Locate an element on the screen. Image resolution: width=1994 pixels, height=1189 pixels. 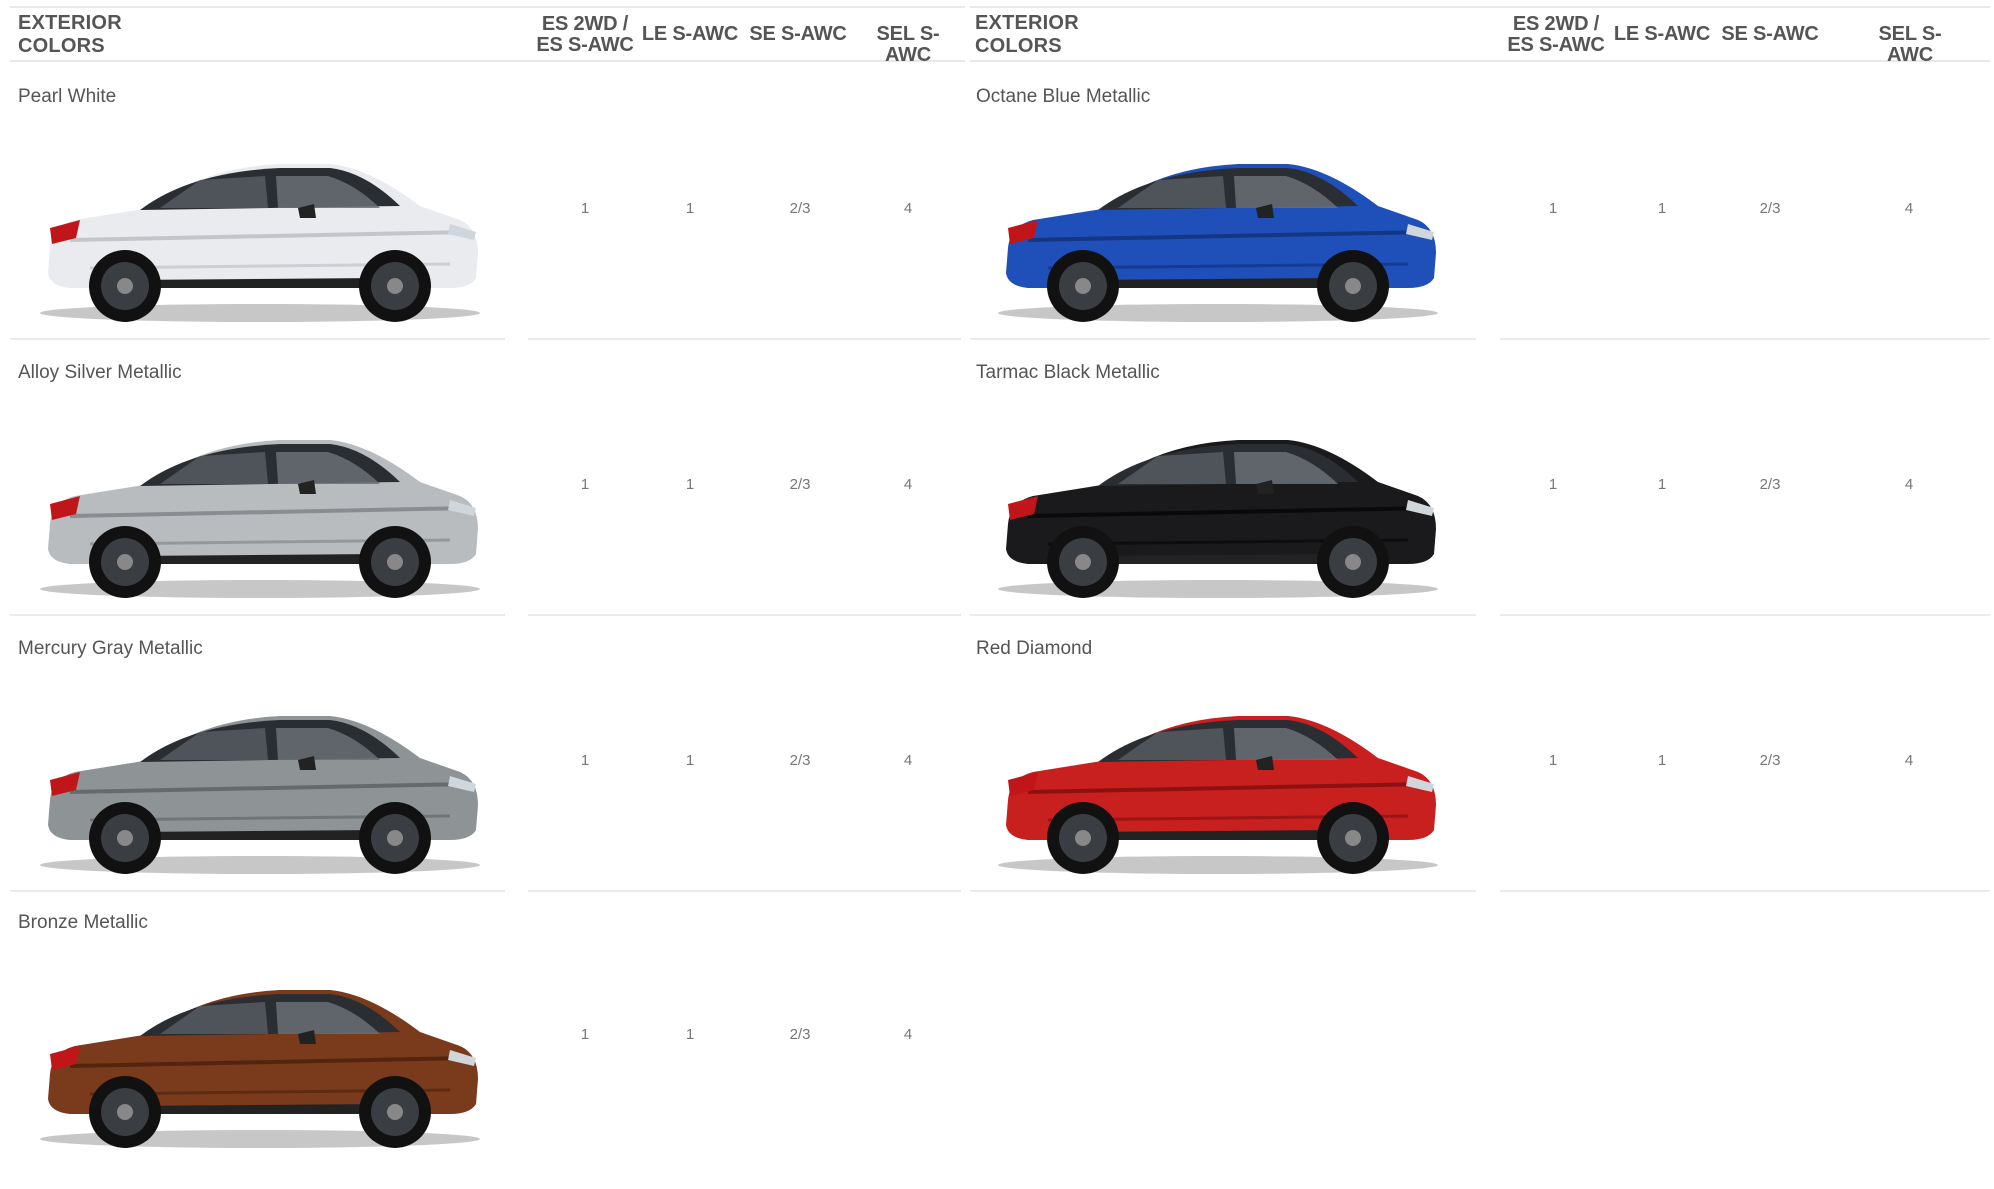
car-swatch-tarmac-black-metallic is located at coordinates (1218, 504).